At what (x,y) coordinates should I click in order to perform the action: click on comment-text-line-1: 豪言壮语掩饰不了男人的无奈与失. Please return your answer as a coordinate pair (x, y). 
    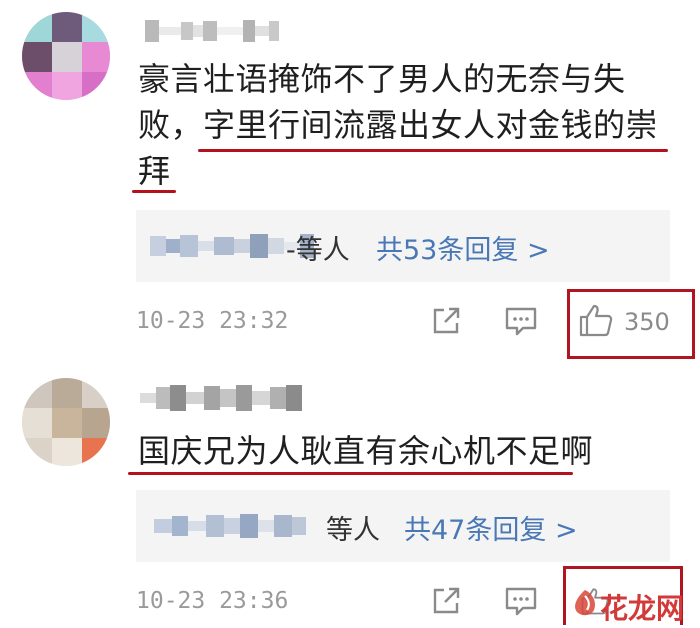
    Looking at the image, I should click on (382, 79).